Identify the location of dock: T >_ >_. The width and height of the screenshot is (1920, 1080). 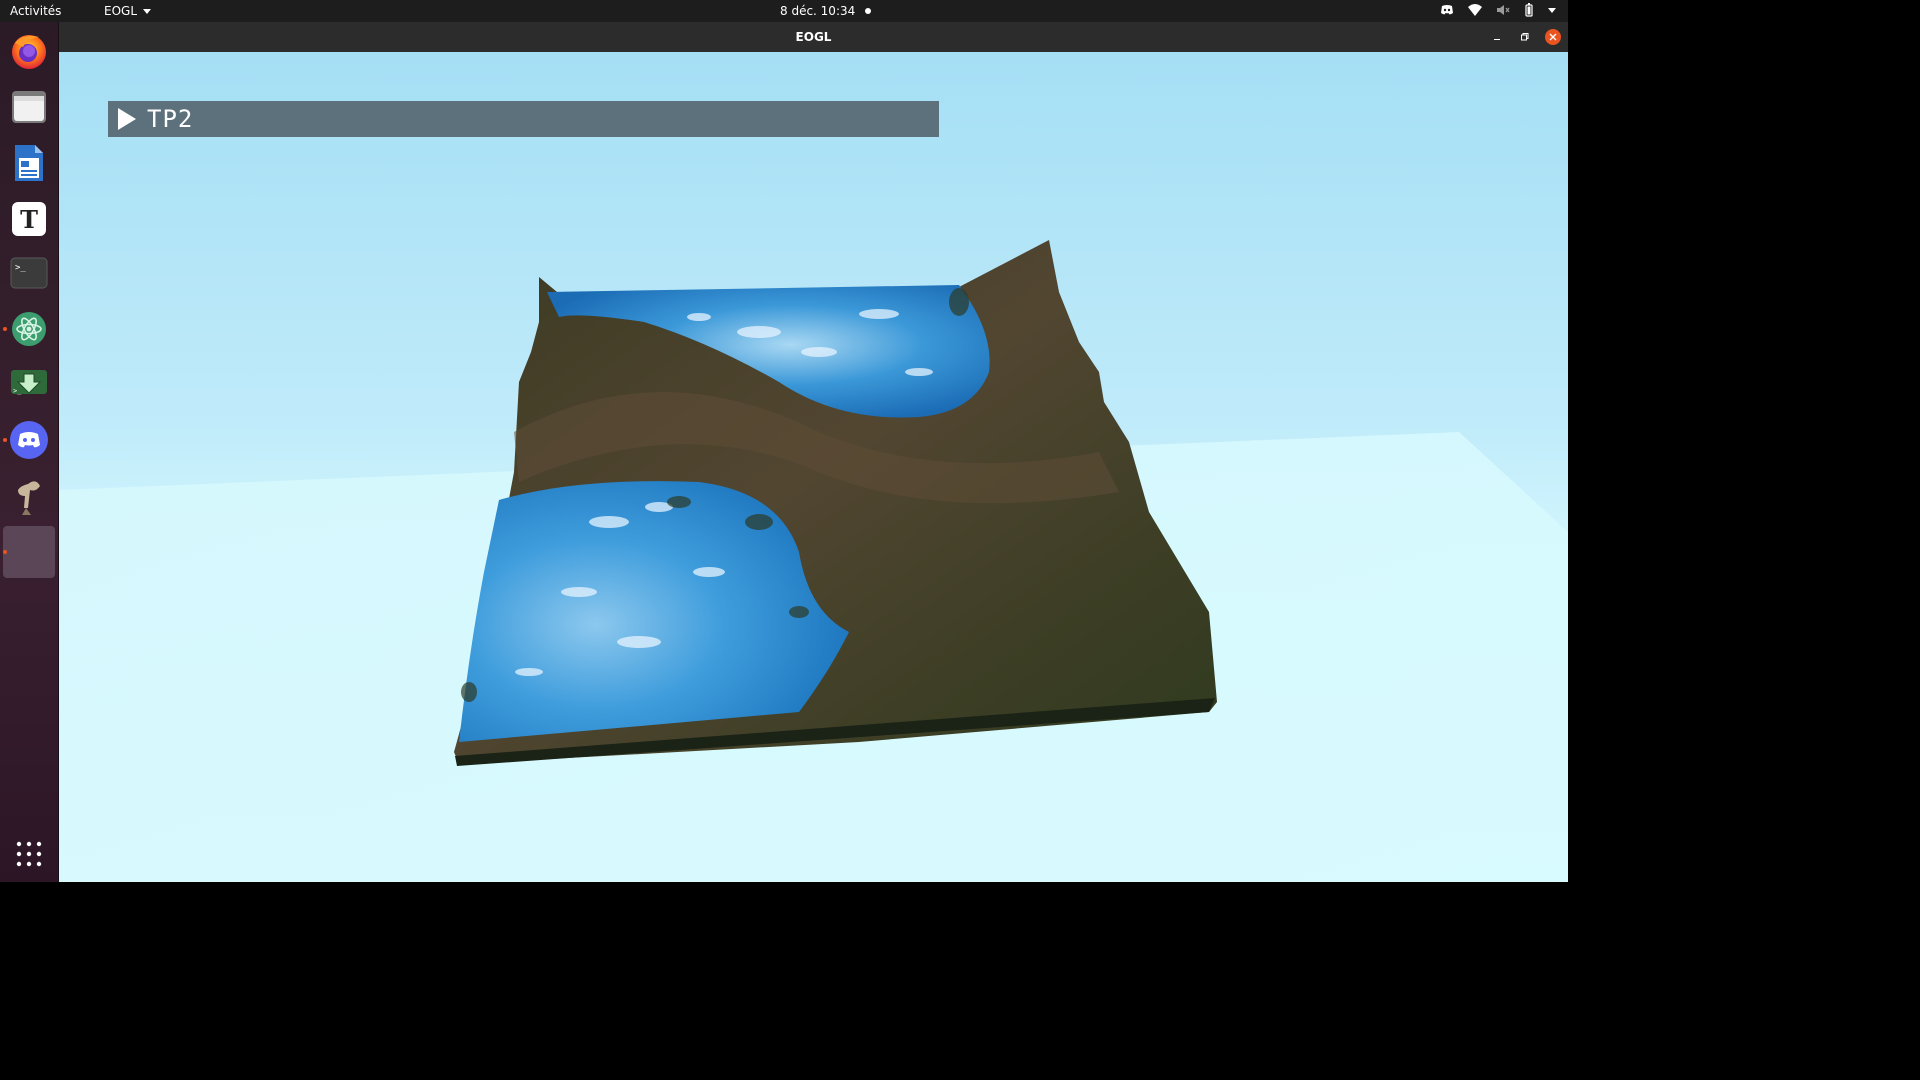
(29, 452).